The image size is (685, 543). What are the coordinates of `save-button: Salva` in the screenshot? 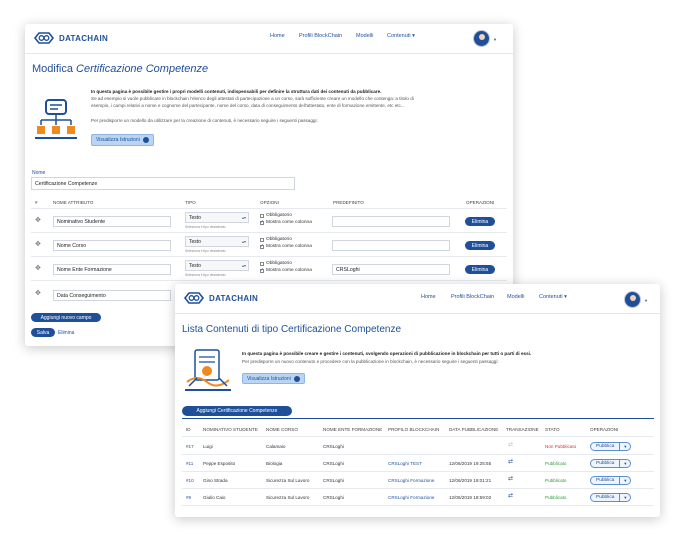 It's located at (43, 332).